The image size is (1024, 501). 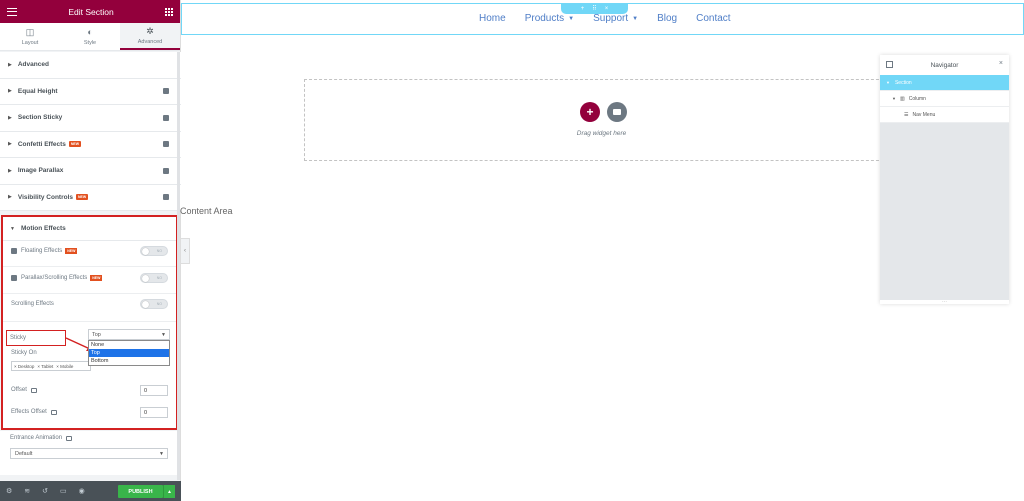 I want to click on style-icon: ◐, so click(x=90, y=31).